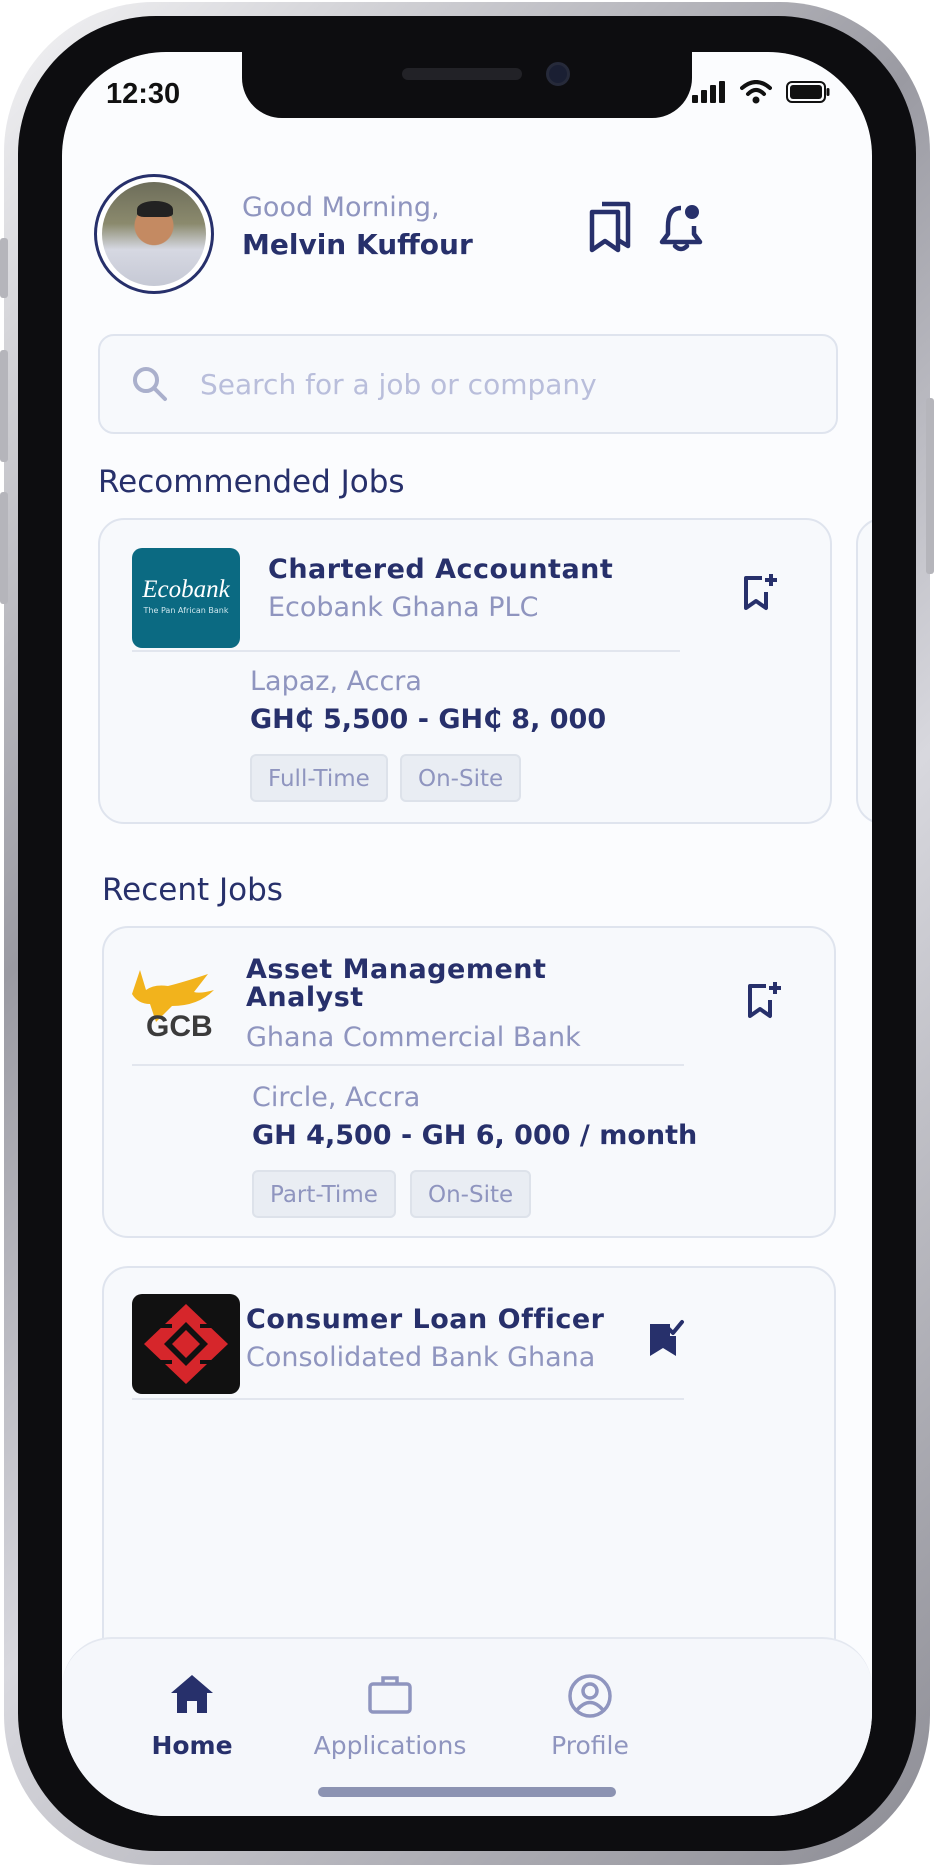  Describe the element at coordinates (324, 1194) in the screenshot. I see `tag-part-time: Part-Time` at that location.